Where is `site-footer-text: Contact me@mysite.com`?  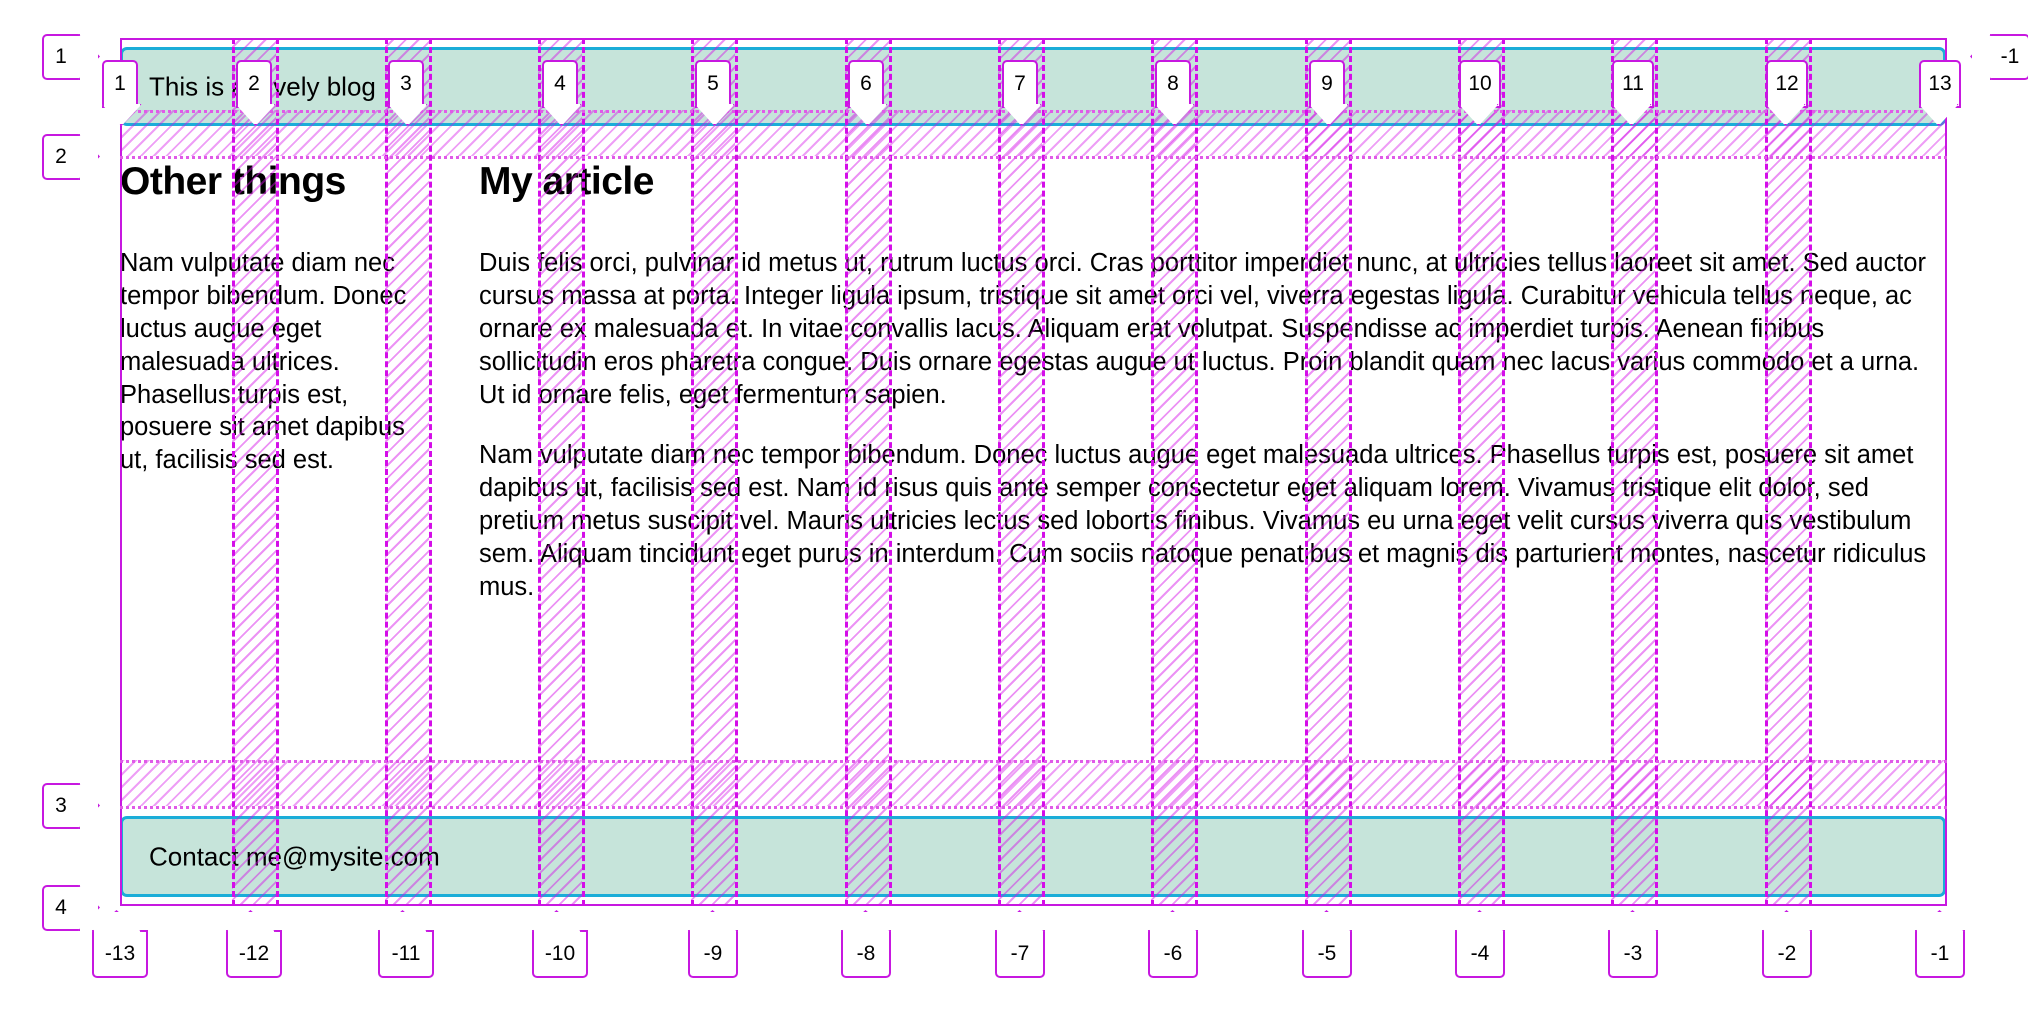
site-footer-text: Contact me@mysite.com is located at coordinates (294, 856).